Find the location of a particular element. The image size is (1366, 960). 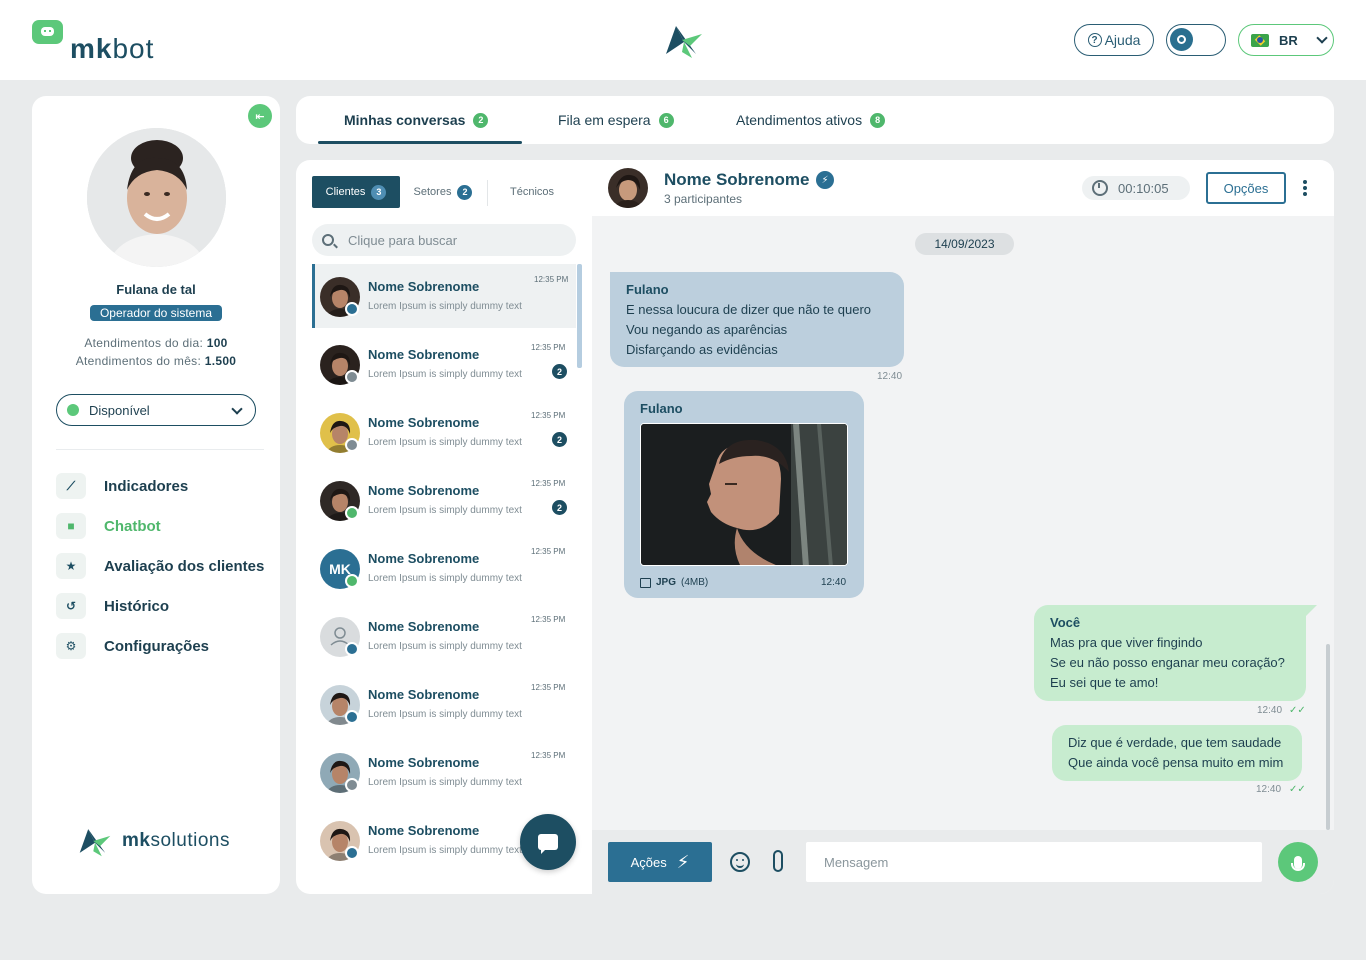

profile-avatar is located at coordinates (156, 197).